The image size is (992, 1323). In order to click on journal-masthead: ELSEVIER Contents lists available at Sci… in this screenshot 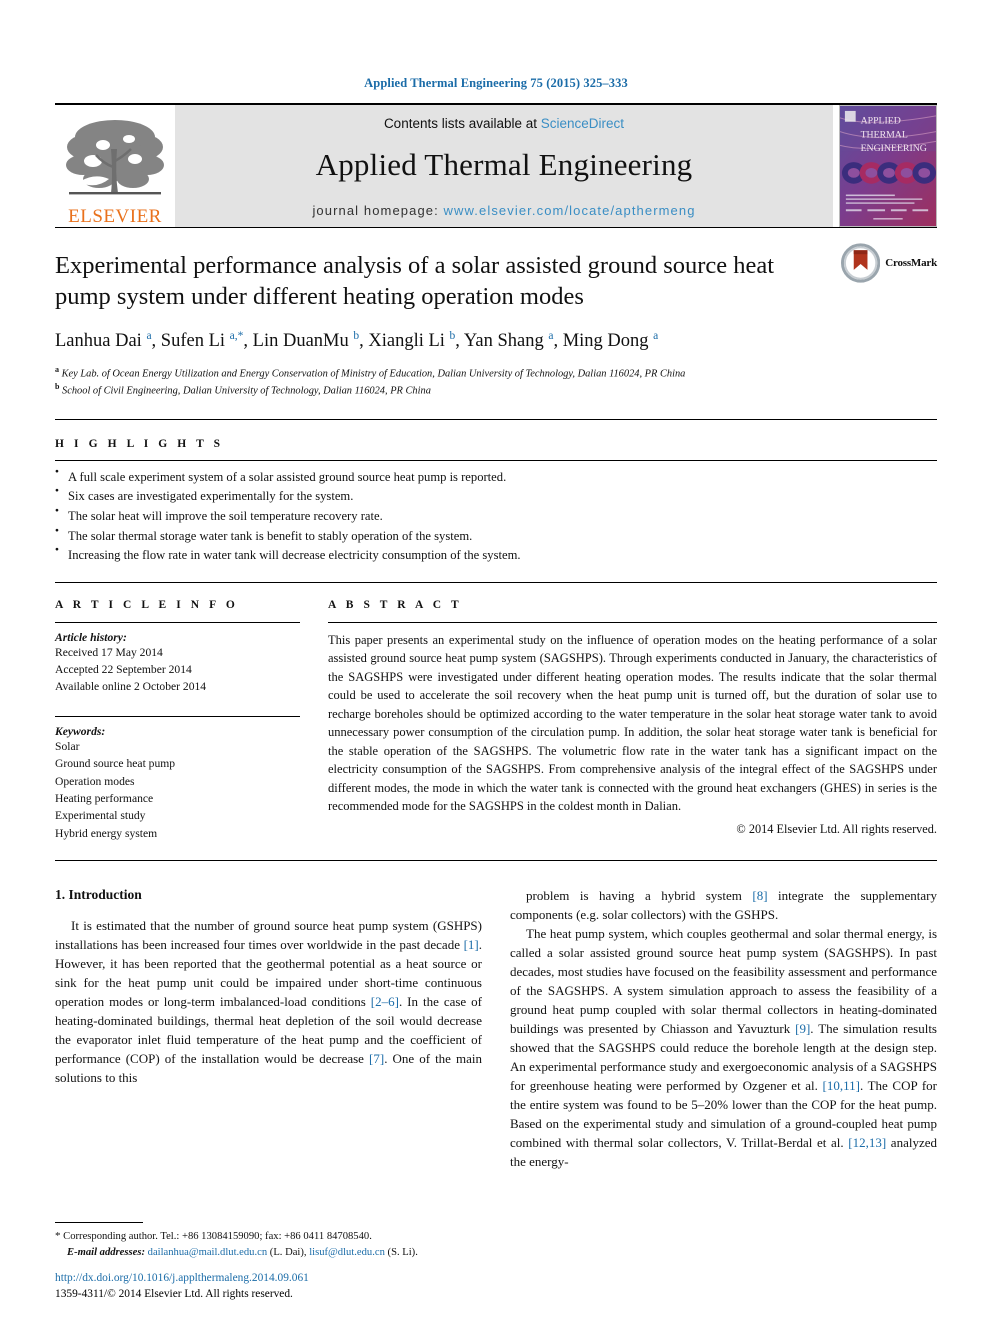, I will do `click(496, 165)`.